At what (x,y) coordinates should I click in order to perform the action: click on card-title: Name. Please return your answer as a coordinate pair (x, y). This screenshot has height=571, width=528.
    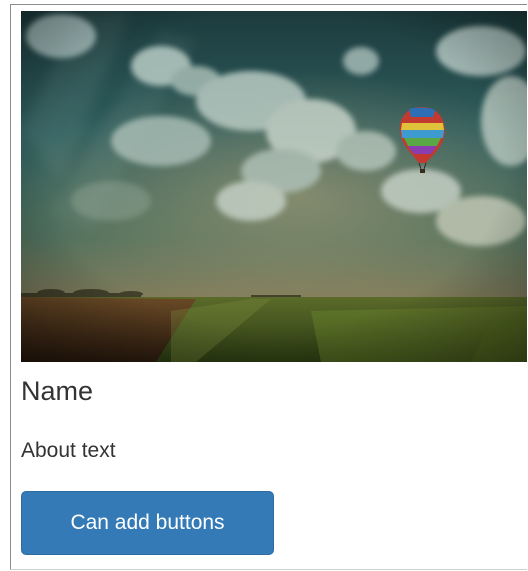
    Looking at the image, I should click on (57, 391).